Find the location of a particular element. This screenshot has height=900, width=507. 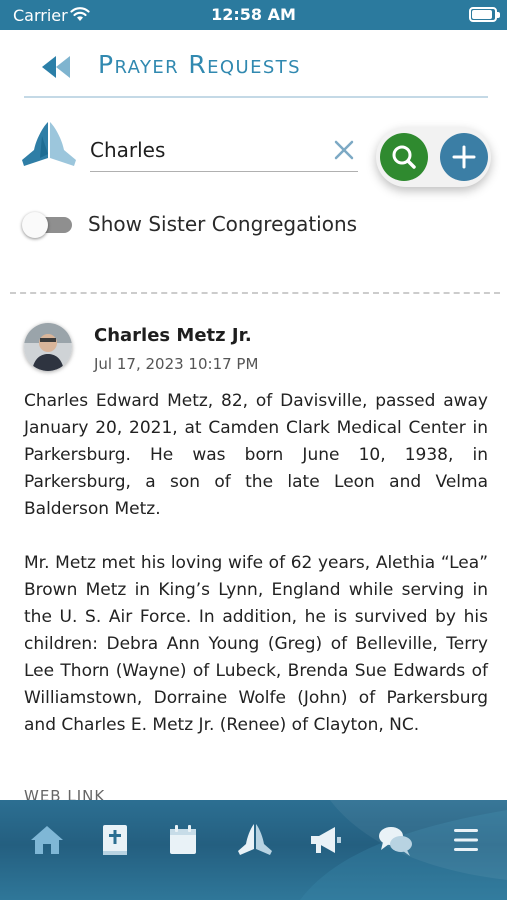

tab-prayer is located at coordinates (255, 840).